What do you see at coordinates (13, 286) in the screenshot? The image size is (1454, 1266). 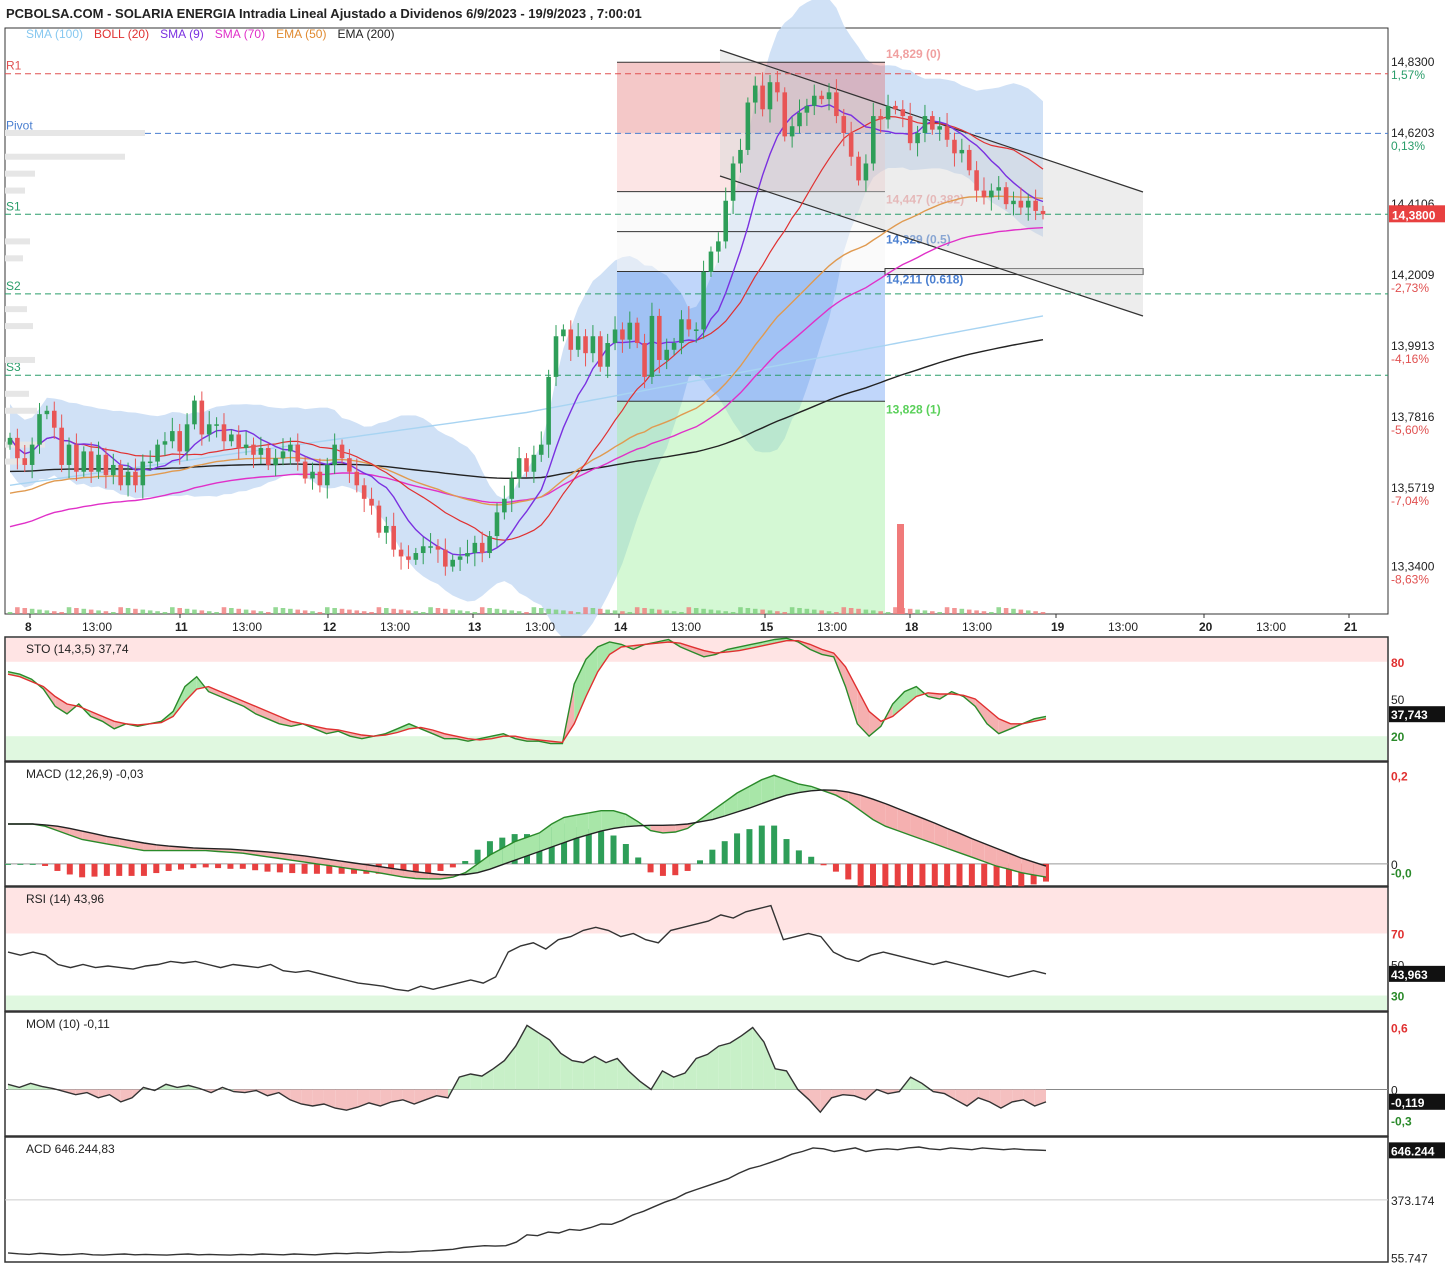 I see `pivot-label: S2` at bounding box center [13, 286].